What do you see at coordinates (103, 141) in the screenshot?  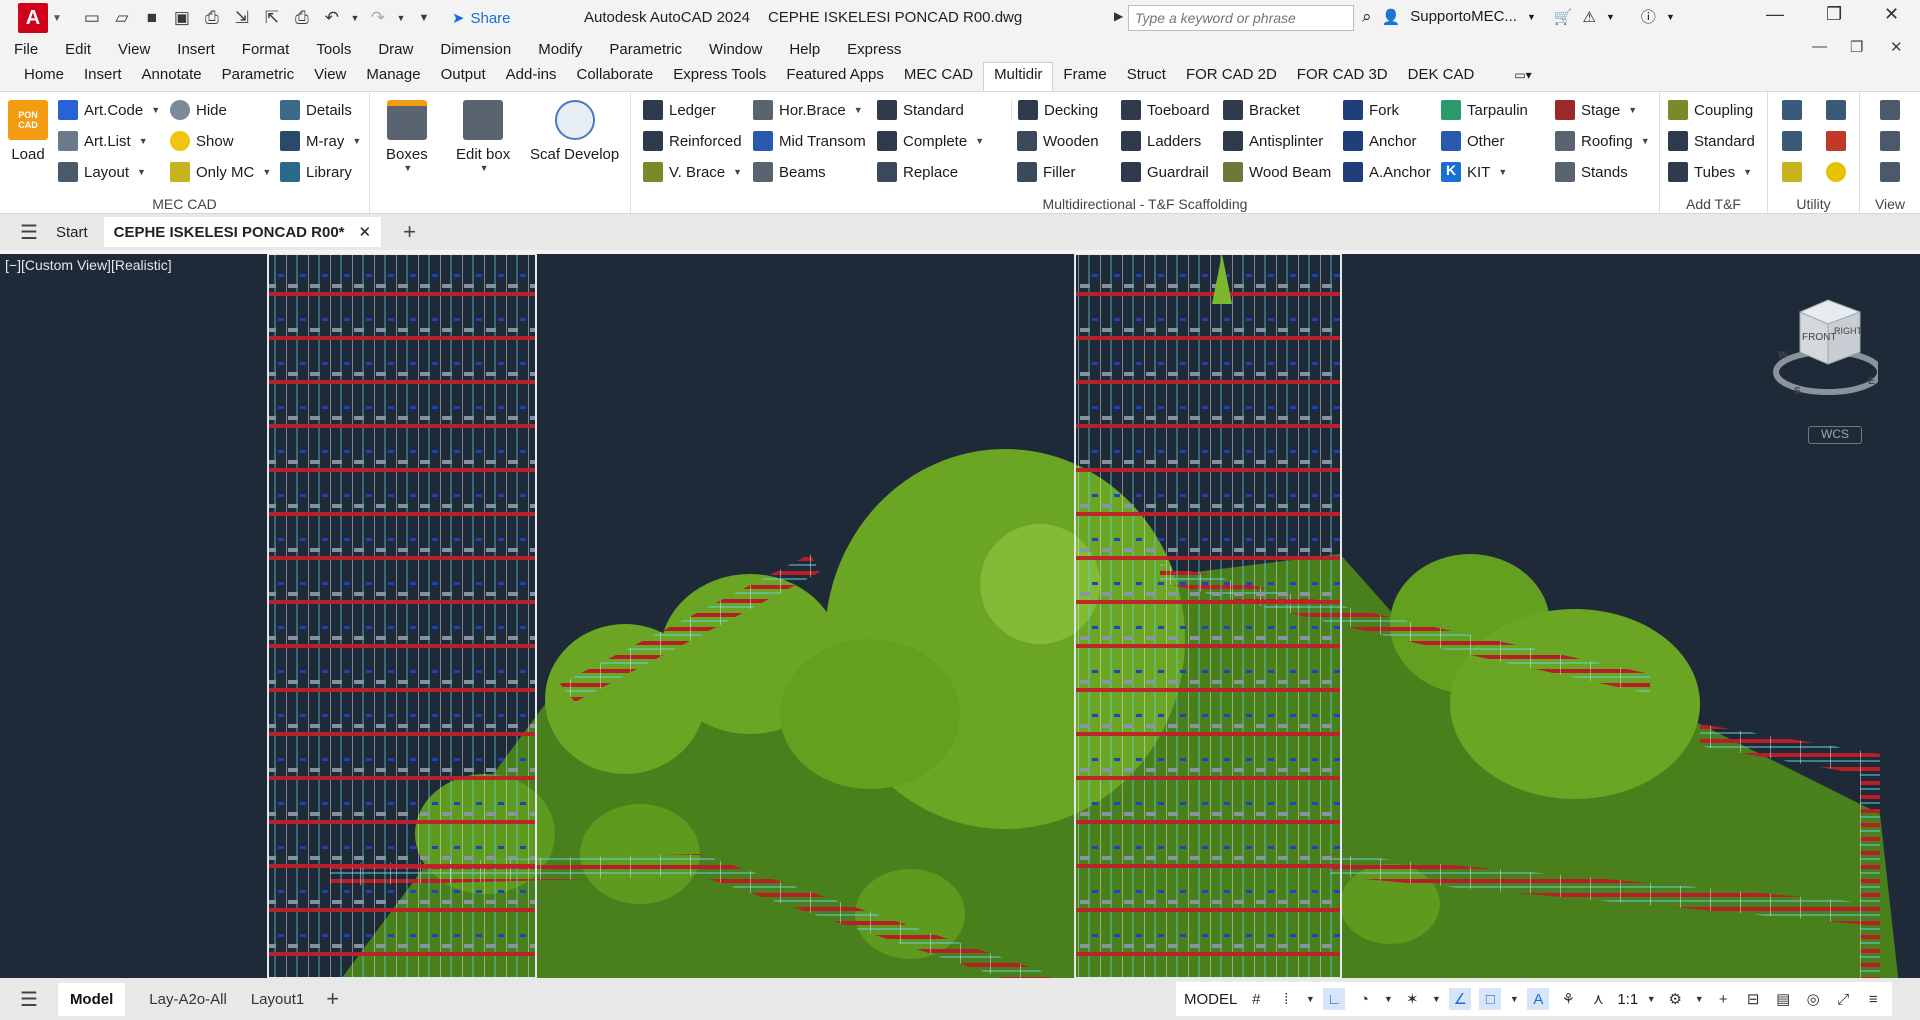 I see `artlist-button: Art.List ▼` at bounding box center [103, 141].